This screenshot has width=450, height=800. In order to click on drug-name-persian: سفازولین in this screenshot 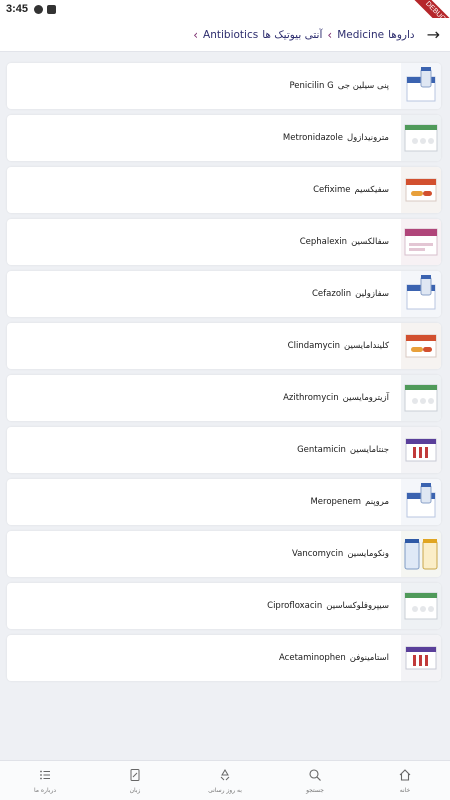, I will do `click(372, 294)`.